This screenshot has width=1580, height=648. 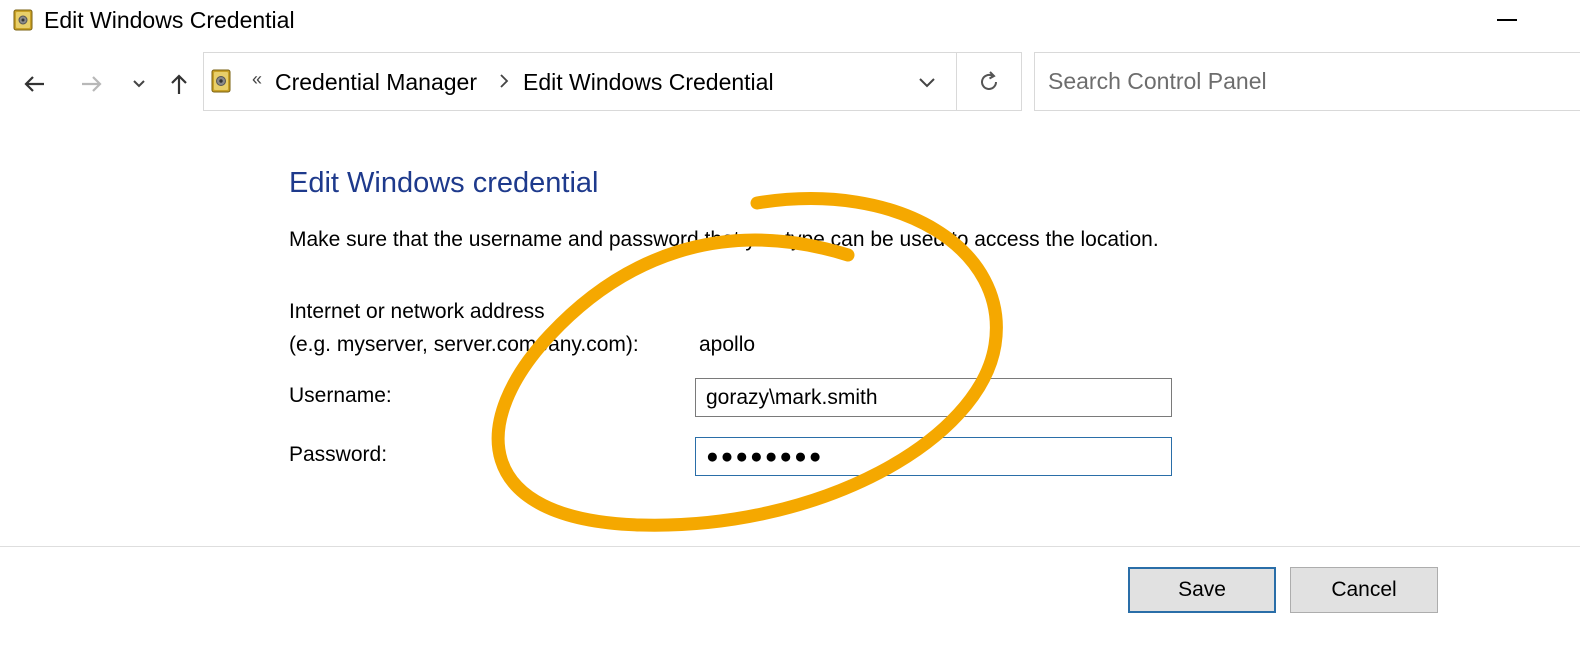 I want to click on minimize-button, so click(x=1507, y=20).